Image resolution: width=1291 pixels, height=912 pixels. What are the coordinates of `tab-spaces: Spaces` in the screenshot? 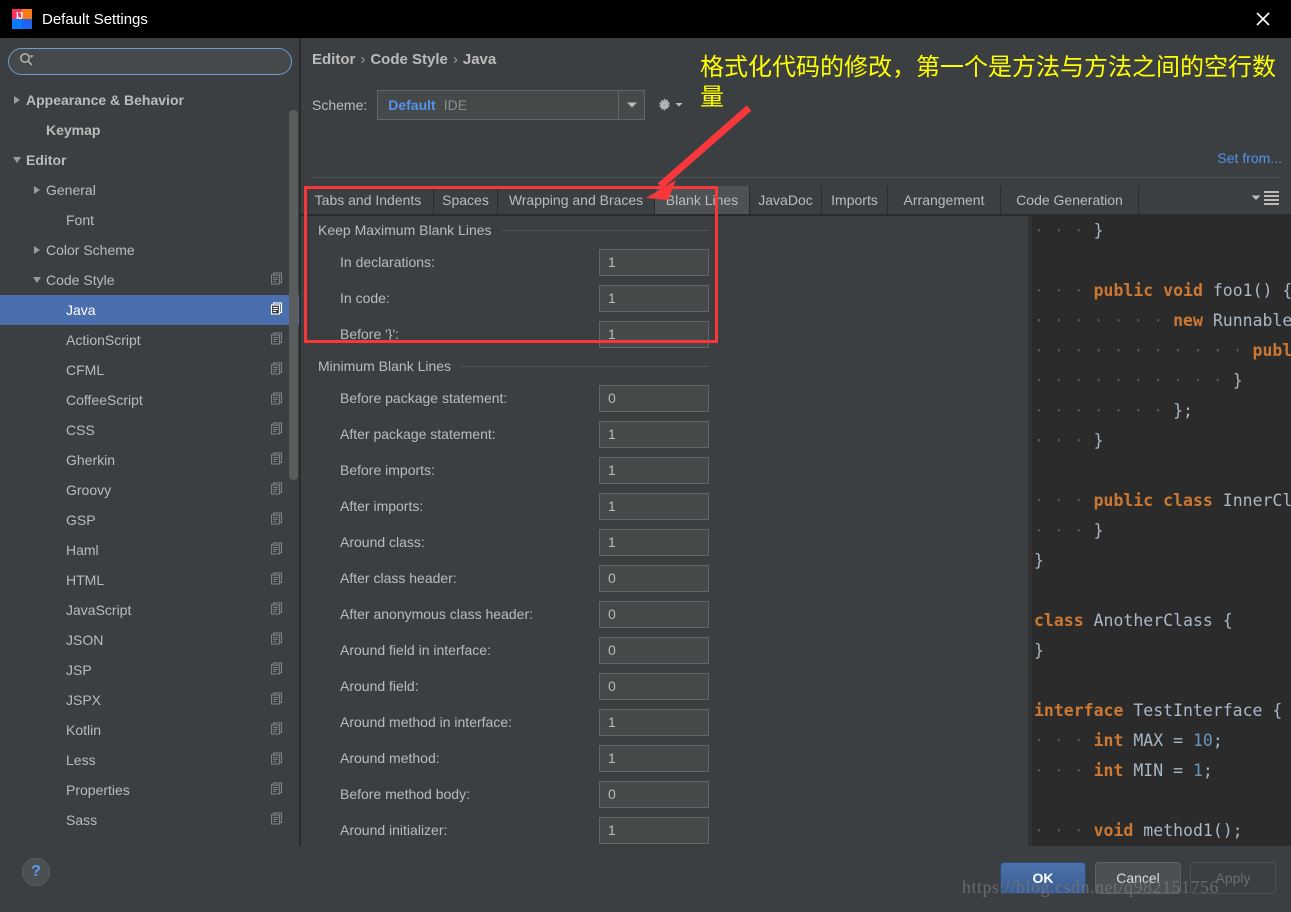 It's located at (466, 200).